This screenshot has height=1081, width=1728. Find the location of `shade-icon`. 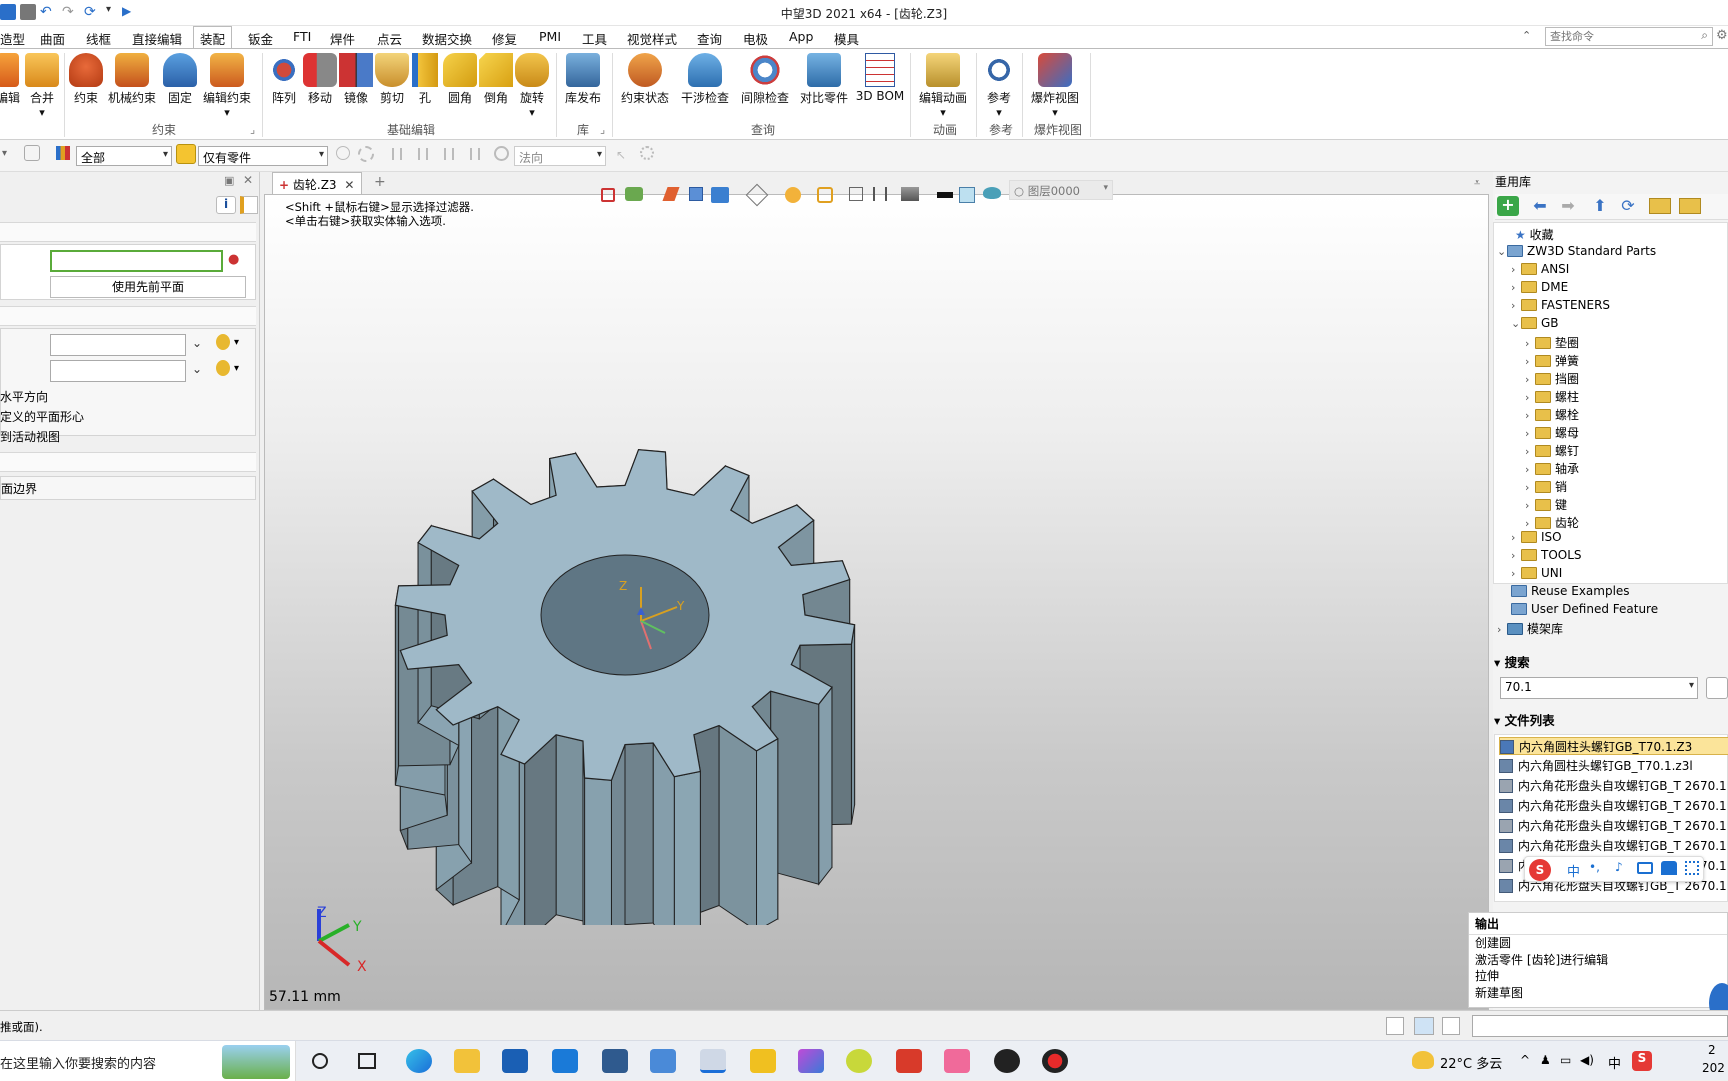

shade-icon is located at coordinates (825, 195).